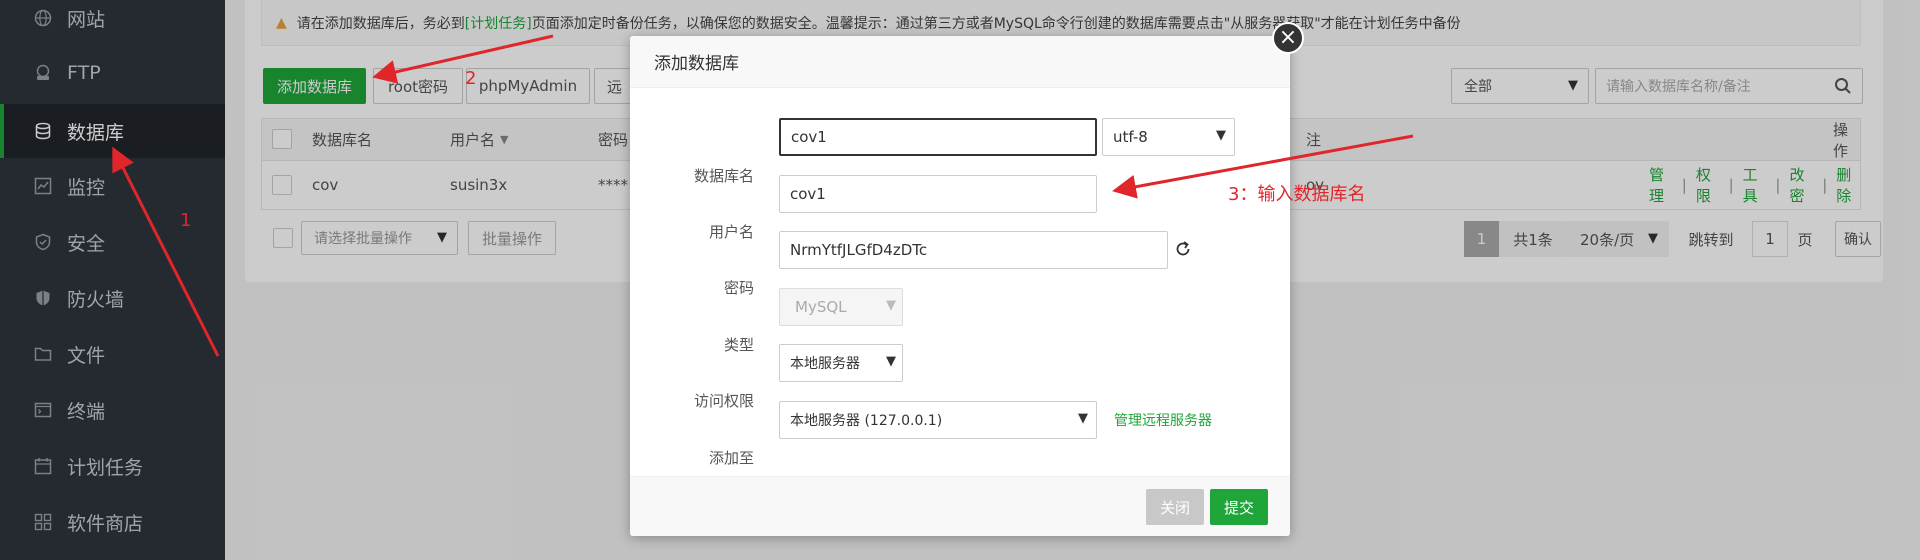 Image resolution: width=1920 pixels, height=560 pixels. What do you see at coordinates (1168, 137) in the screenshot?
I see `charset-select: utf-8 ▼` at bounding box center [1168, 137].